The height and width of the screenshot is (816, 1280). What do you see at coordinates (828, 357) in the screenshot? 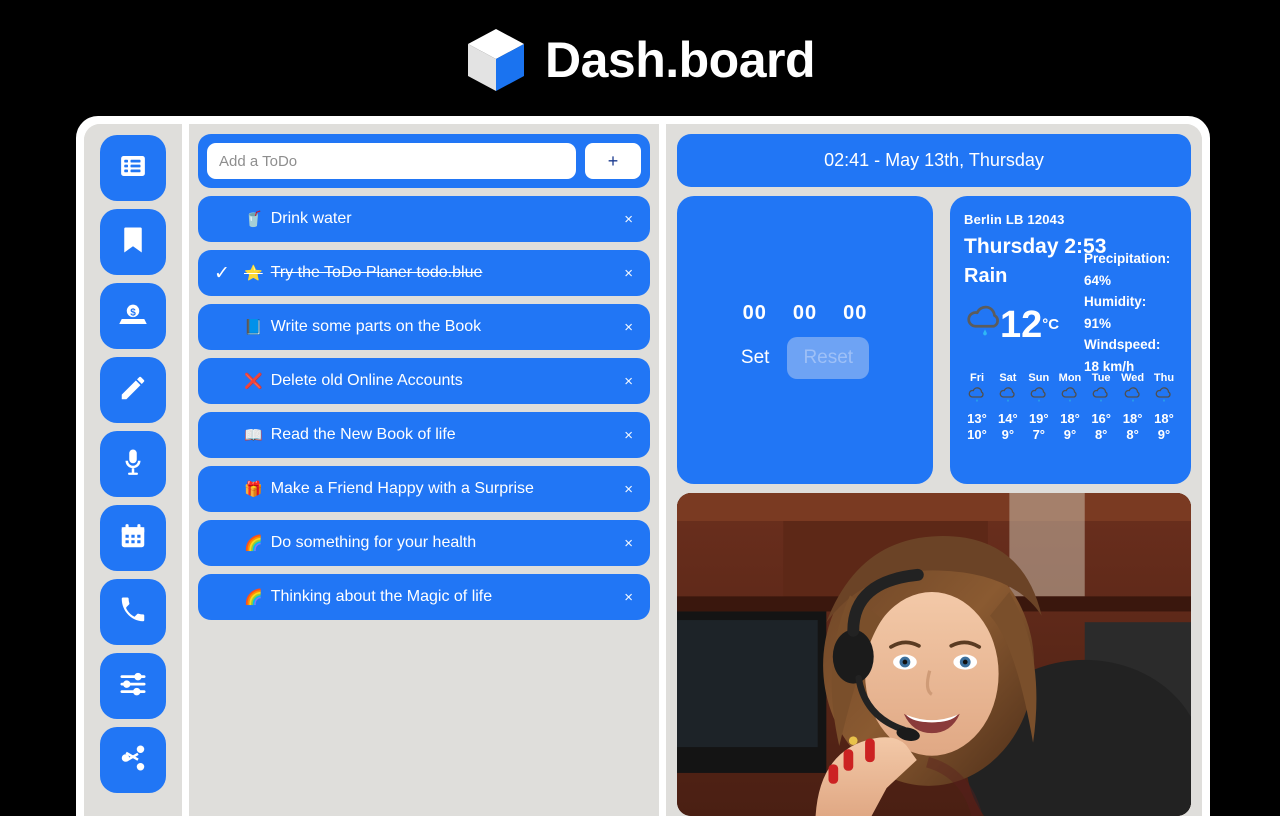
I see `timer-reset-button: Reset` at bounding box center [828, 357].